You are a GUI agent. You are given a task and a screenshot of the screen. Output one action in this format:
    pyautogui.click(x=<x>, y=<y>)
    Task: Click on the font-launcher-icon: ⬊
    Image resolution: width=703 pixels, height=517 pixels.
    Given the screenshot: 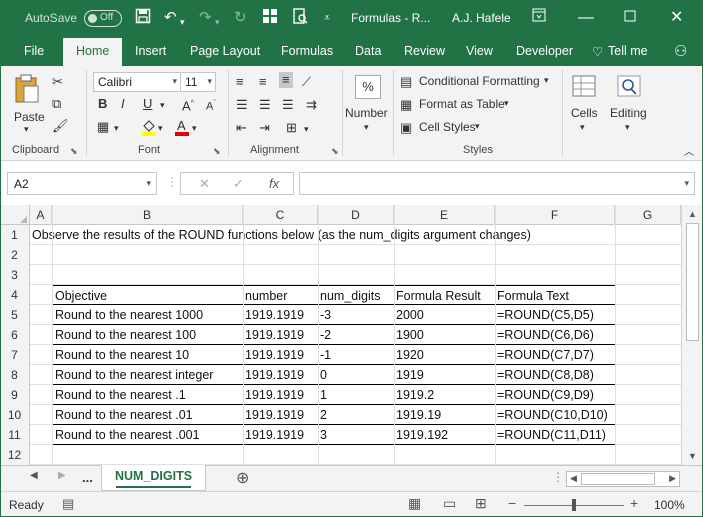 What is the action you would take?
    pyautogui.click(x=217, y=151)
    